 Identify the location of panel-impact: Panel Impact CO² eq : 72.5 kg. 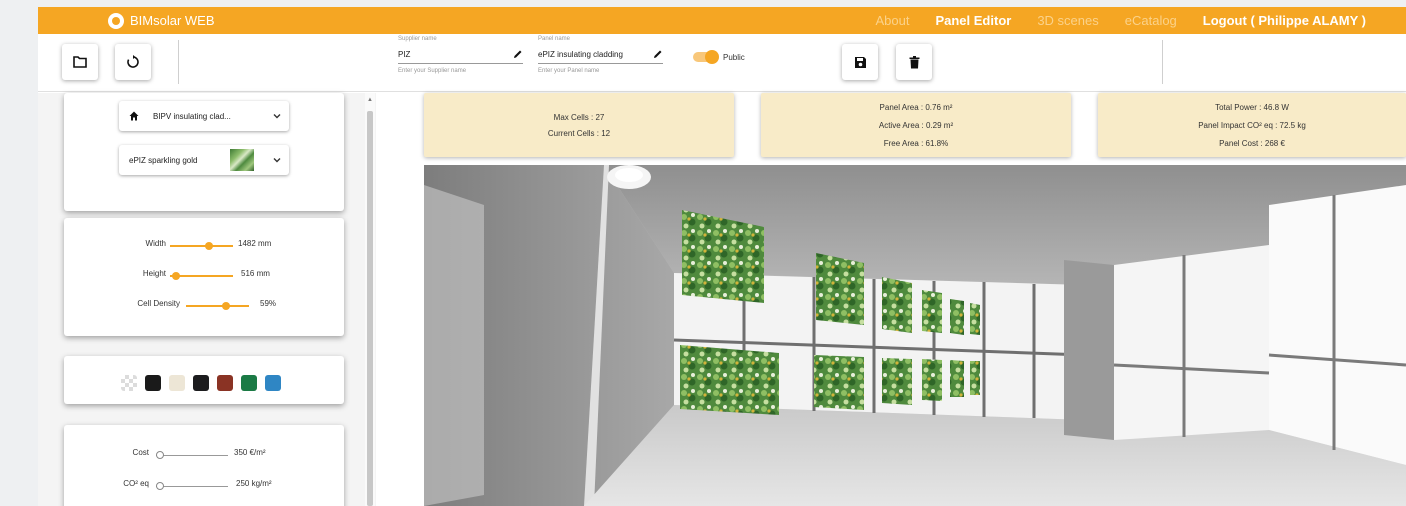
(1252, 125).